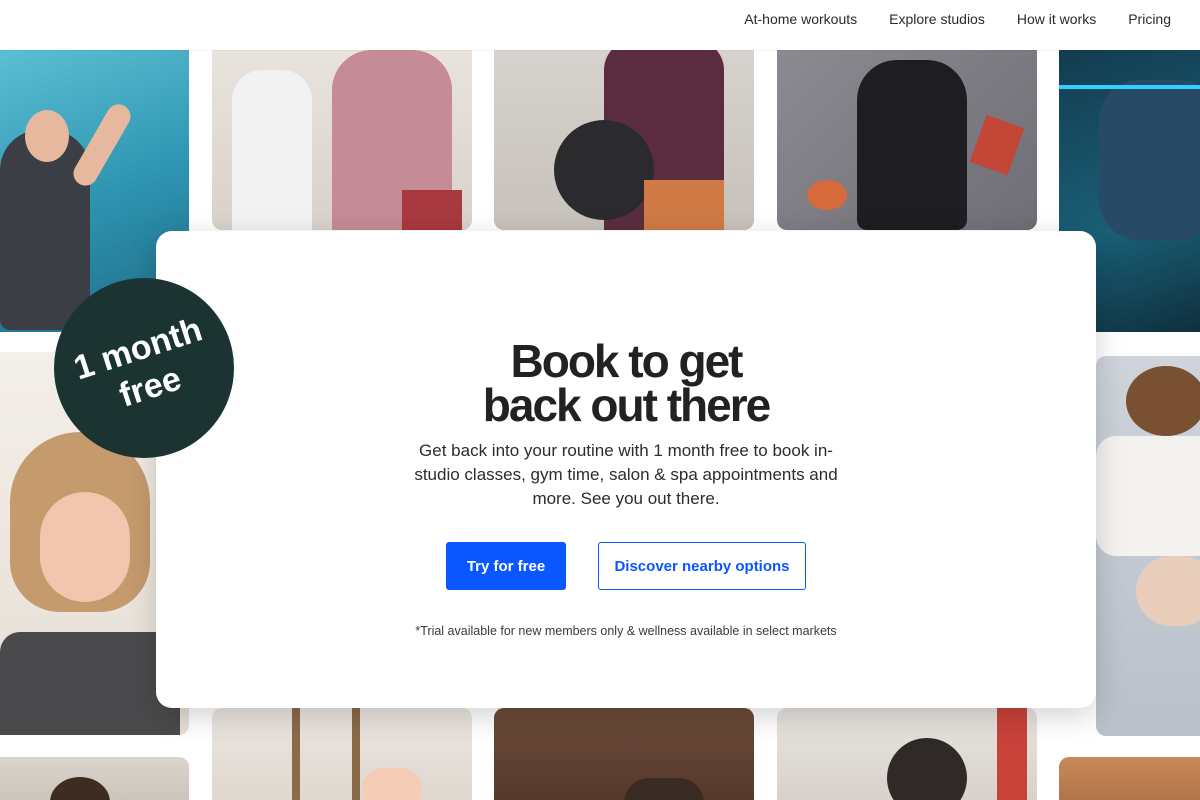 The width and height of the screenshot is (1200, 800). Describe the element at coordinates (800, 19) in the screenshot. I see `nav-link-at-home-workouts: At-home workouts` at that location.